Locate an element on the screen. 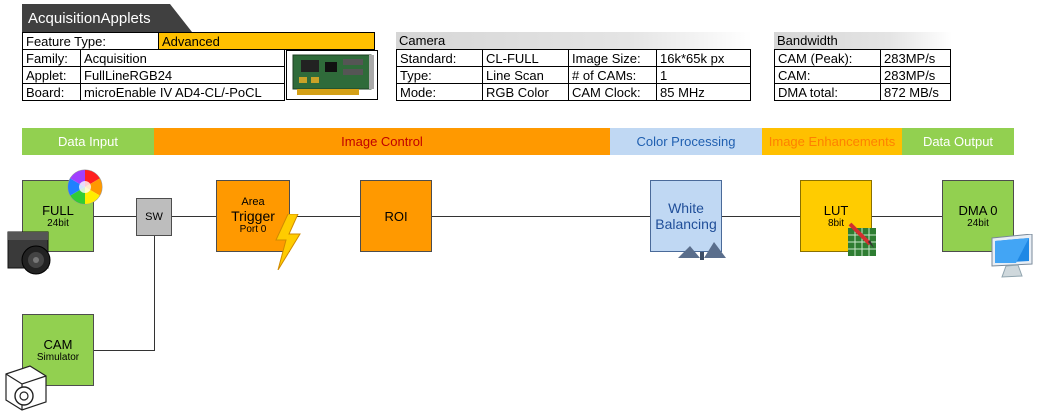  connector-roi-whitebalance is located at coordinates (541, 216).